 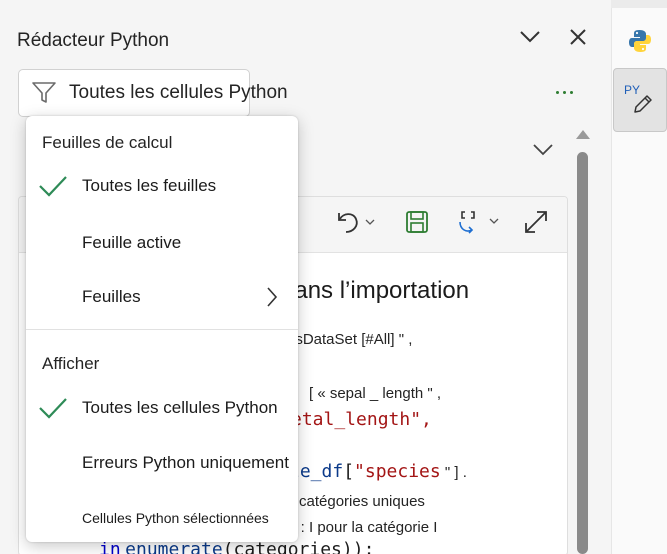 I want to click on menu-item-all-sheets: Toutes les feuilles, so click(x=162, y=186).